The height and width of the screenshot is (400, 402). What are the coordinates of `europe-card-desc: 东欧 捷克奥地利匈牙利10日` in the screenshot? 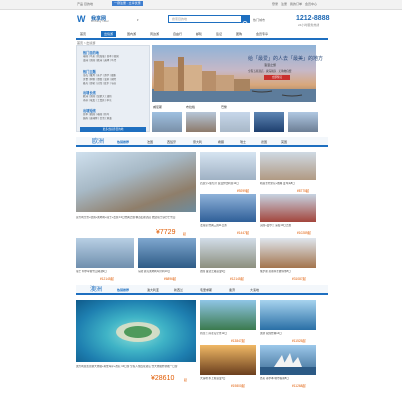 It's located at (167, 272).